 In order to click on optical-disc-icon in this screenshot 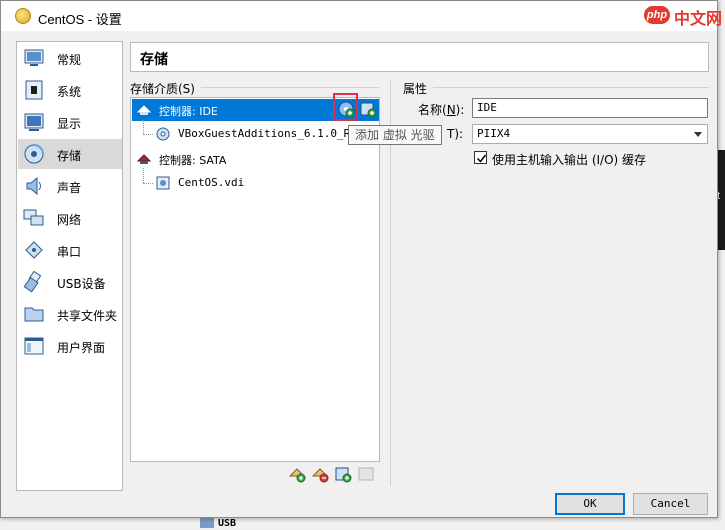, I will do `click(163, 134)`.